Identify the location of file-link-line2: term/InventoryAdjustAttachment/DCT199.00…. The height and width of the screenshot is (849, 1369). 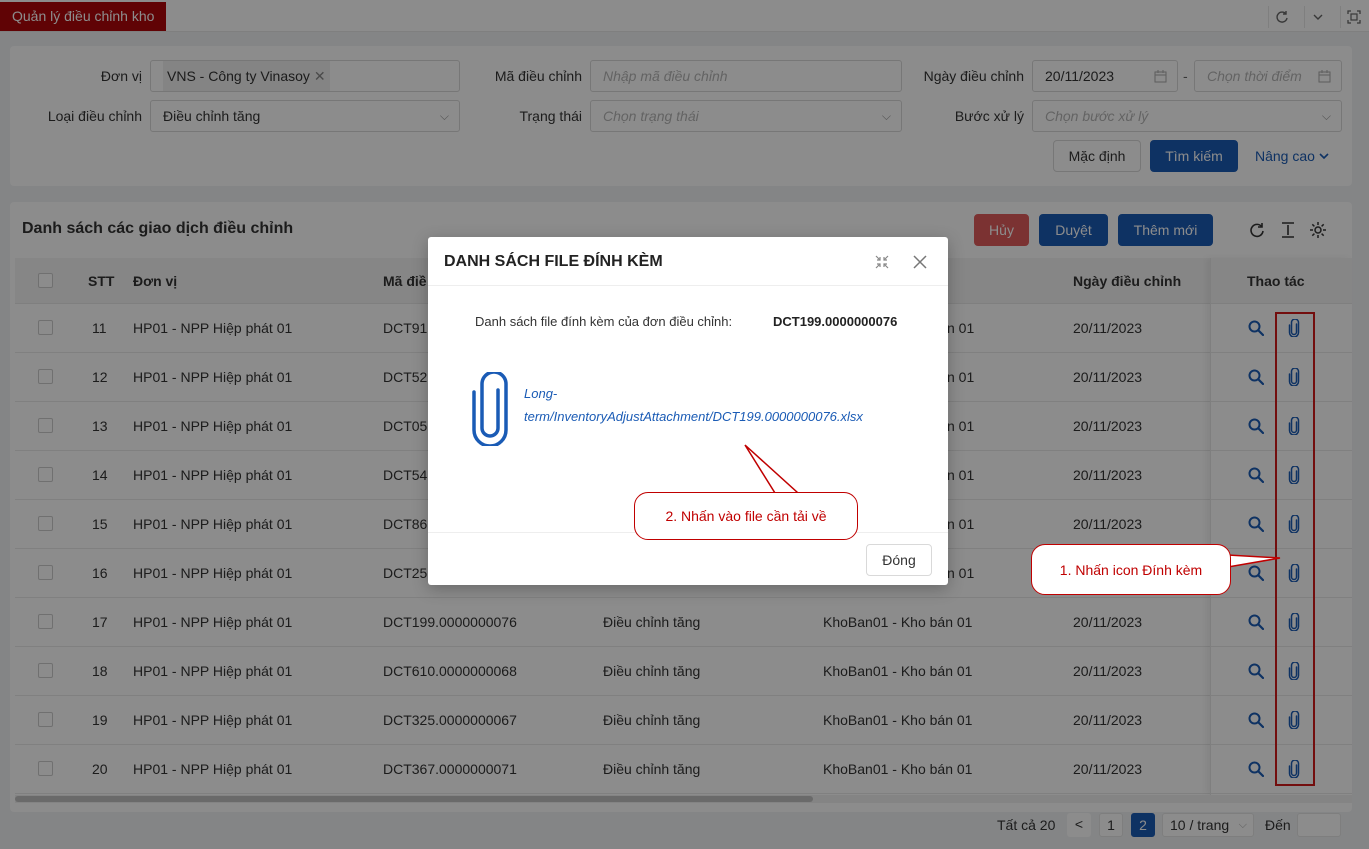
(693, 416).